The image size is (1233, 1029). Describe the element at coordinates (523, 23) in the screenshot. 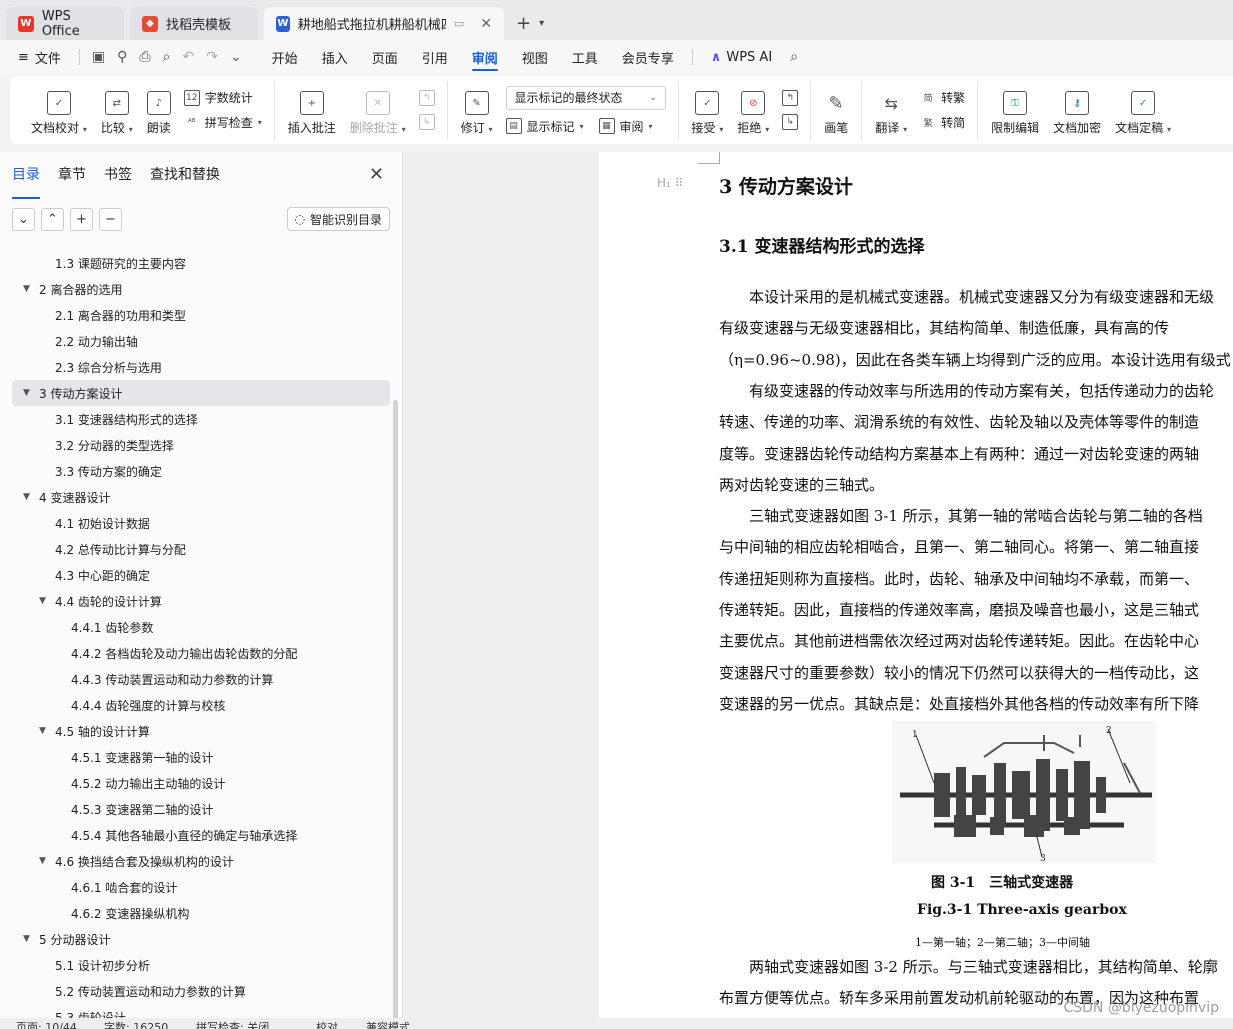

I see `new-tab-icon: +` at that location.